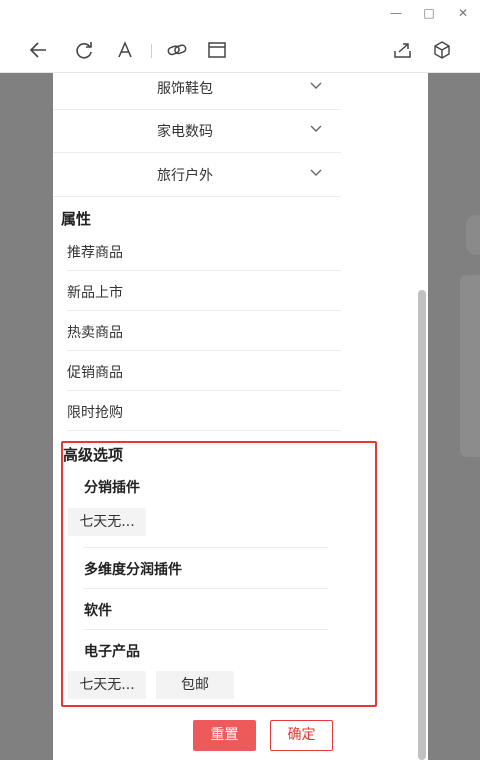  Describe the element at coordinates (95, 333) in the screenshot. I see `attribute-label: 热卖商品` at that location.